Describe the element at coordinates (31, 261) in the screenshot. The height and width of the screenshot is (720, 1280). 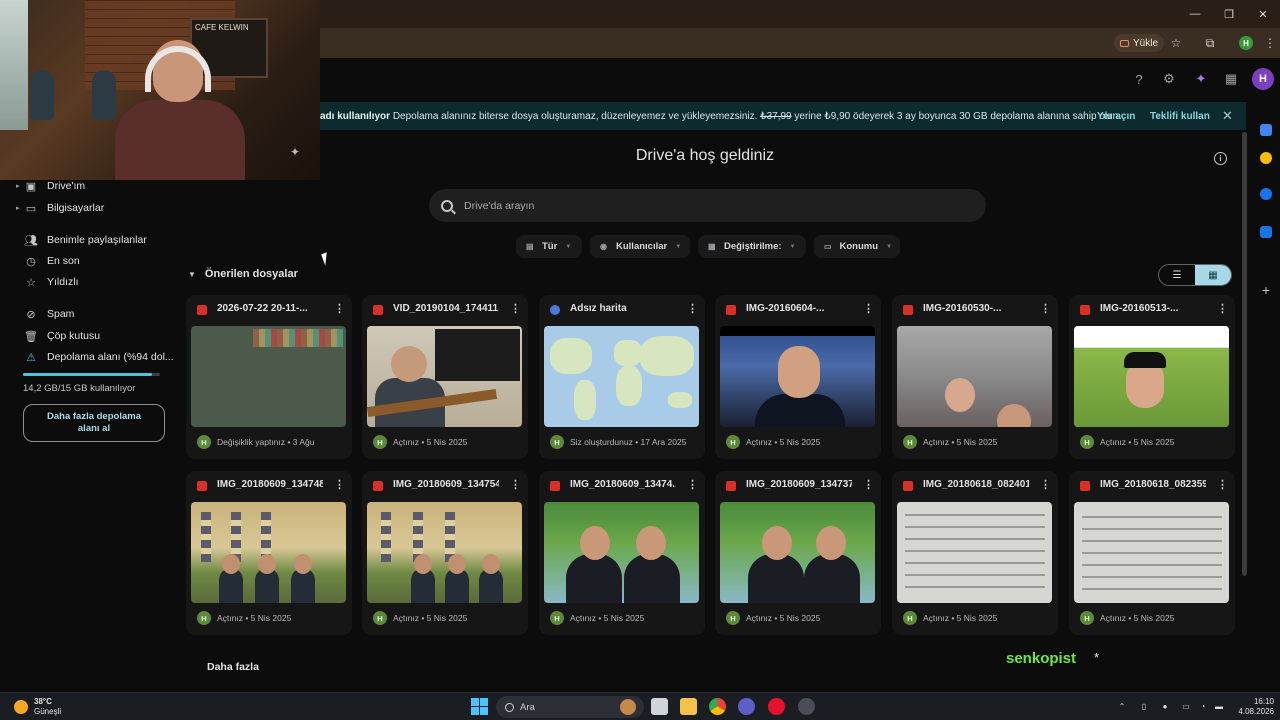
I see `clock-icon: ◷` at that location.